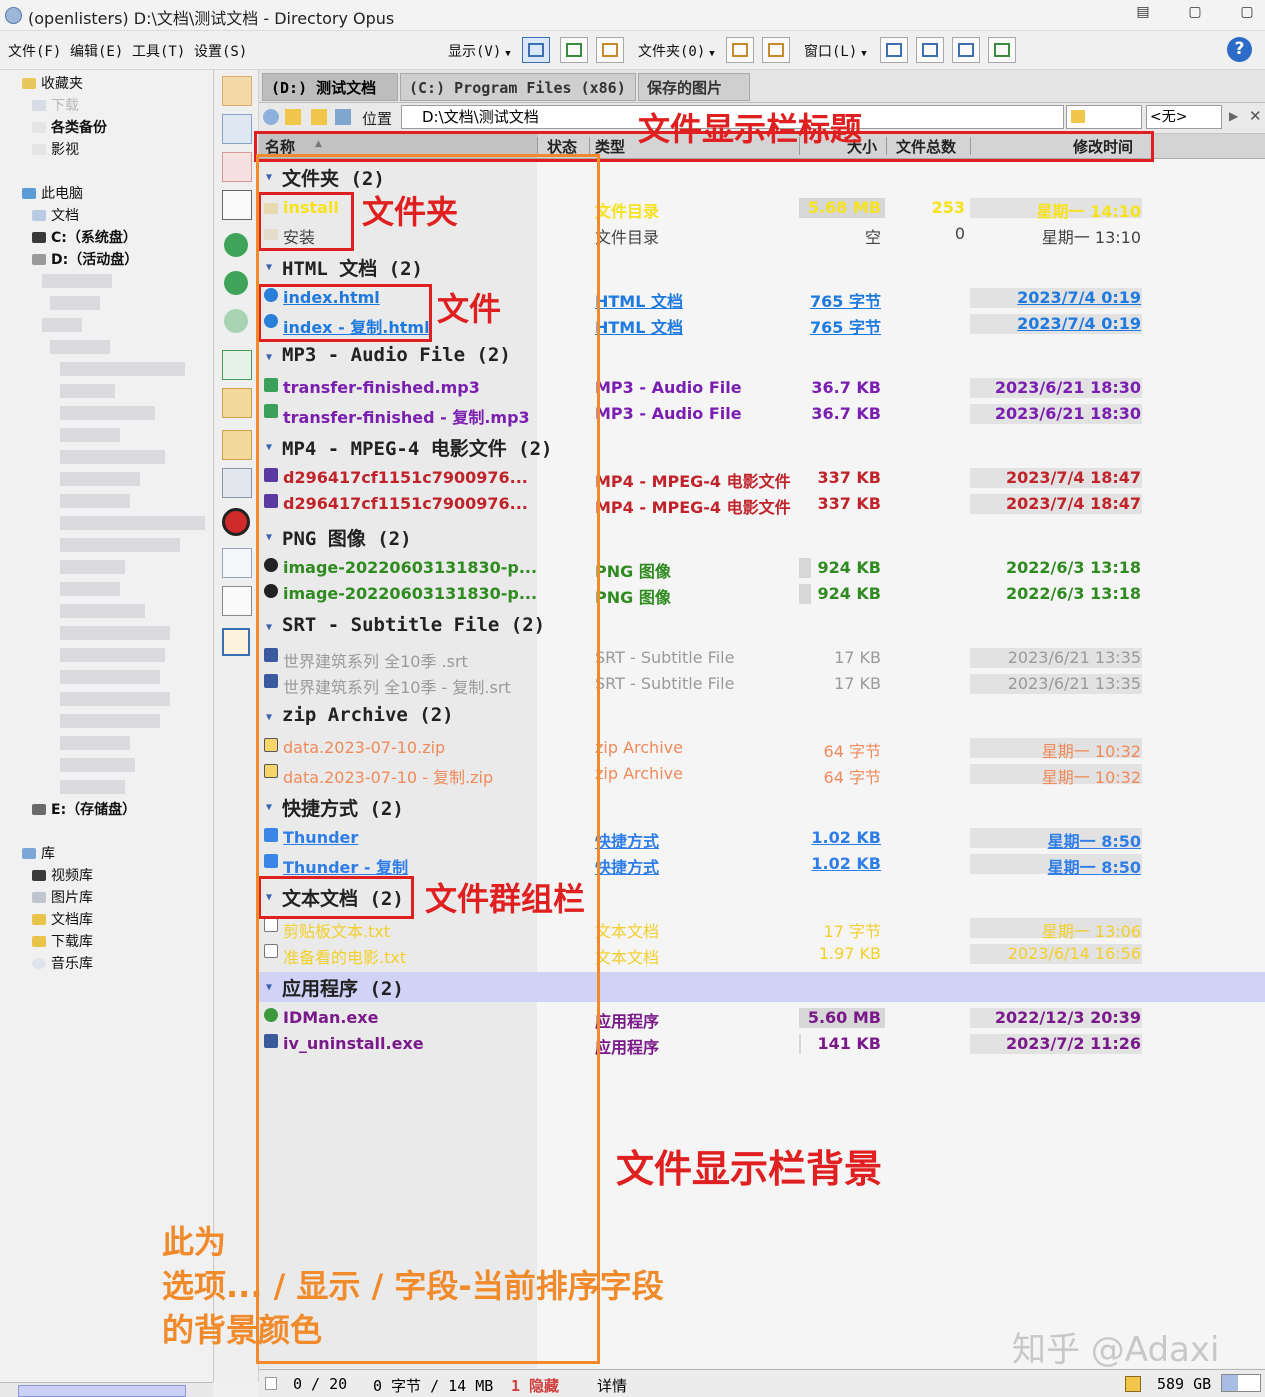 Image resolution: width=1265 pixels, height=1397 pixels. What do you see at coordinates (894, 50) in the screenshot?
I see `layout-single-button` at bounding box center [894, 50].